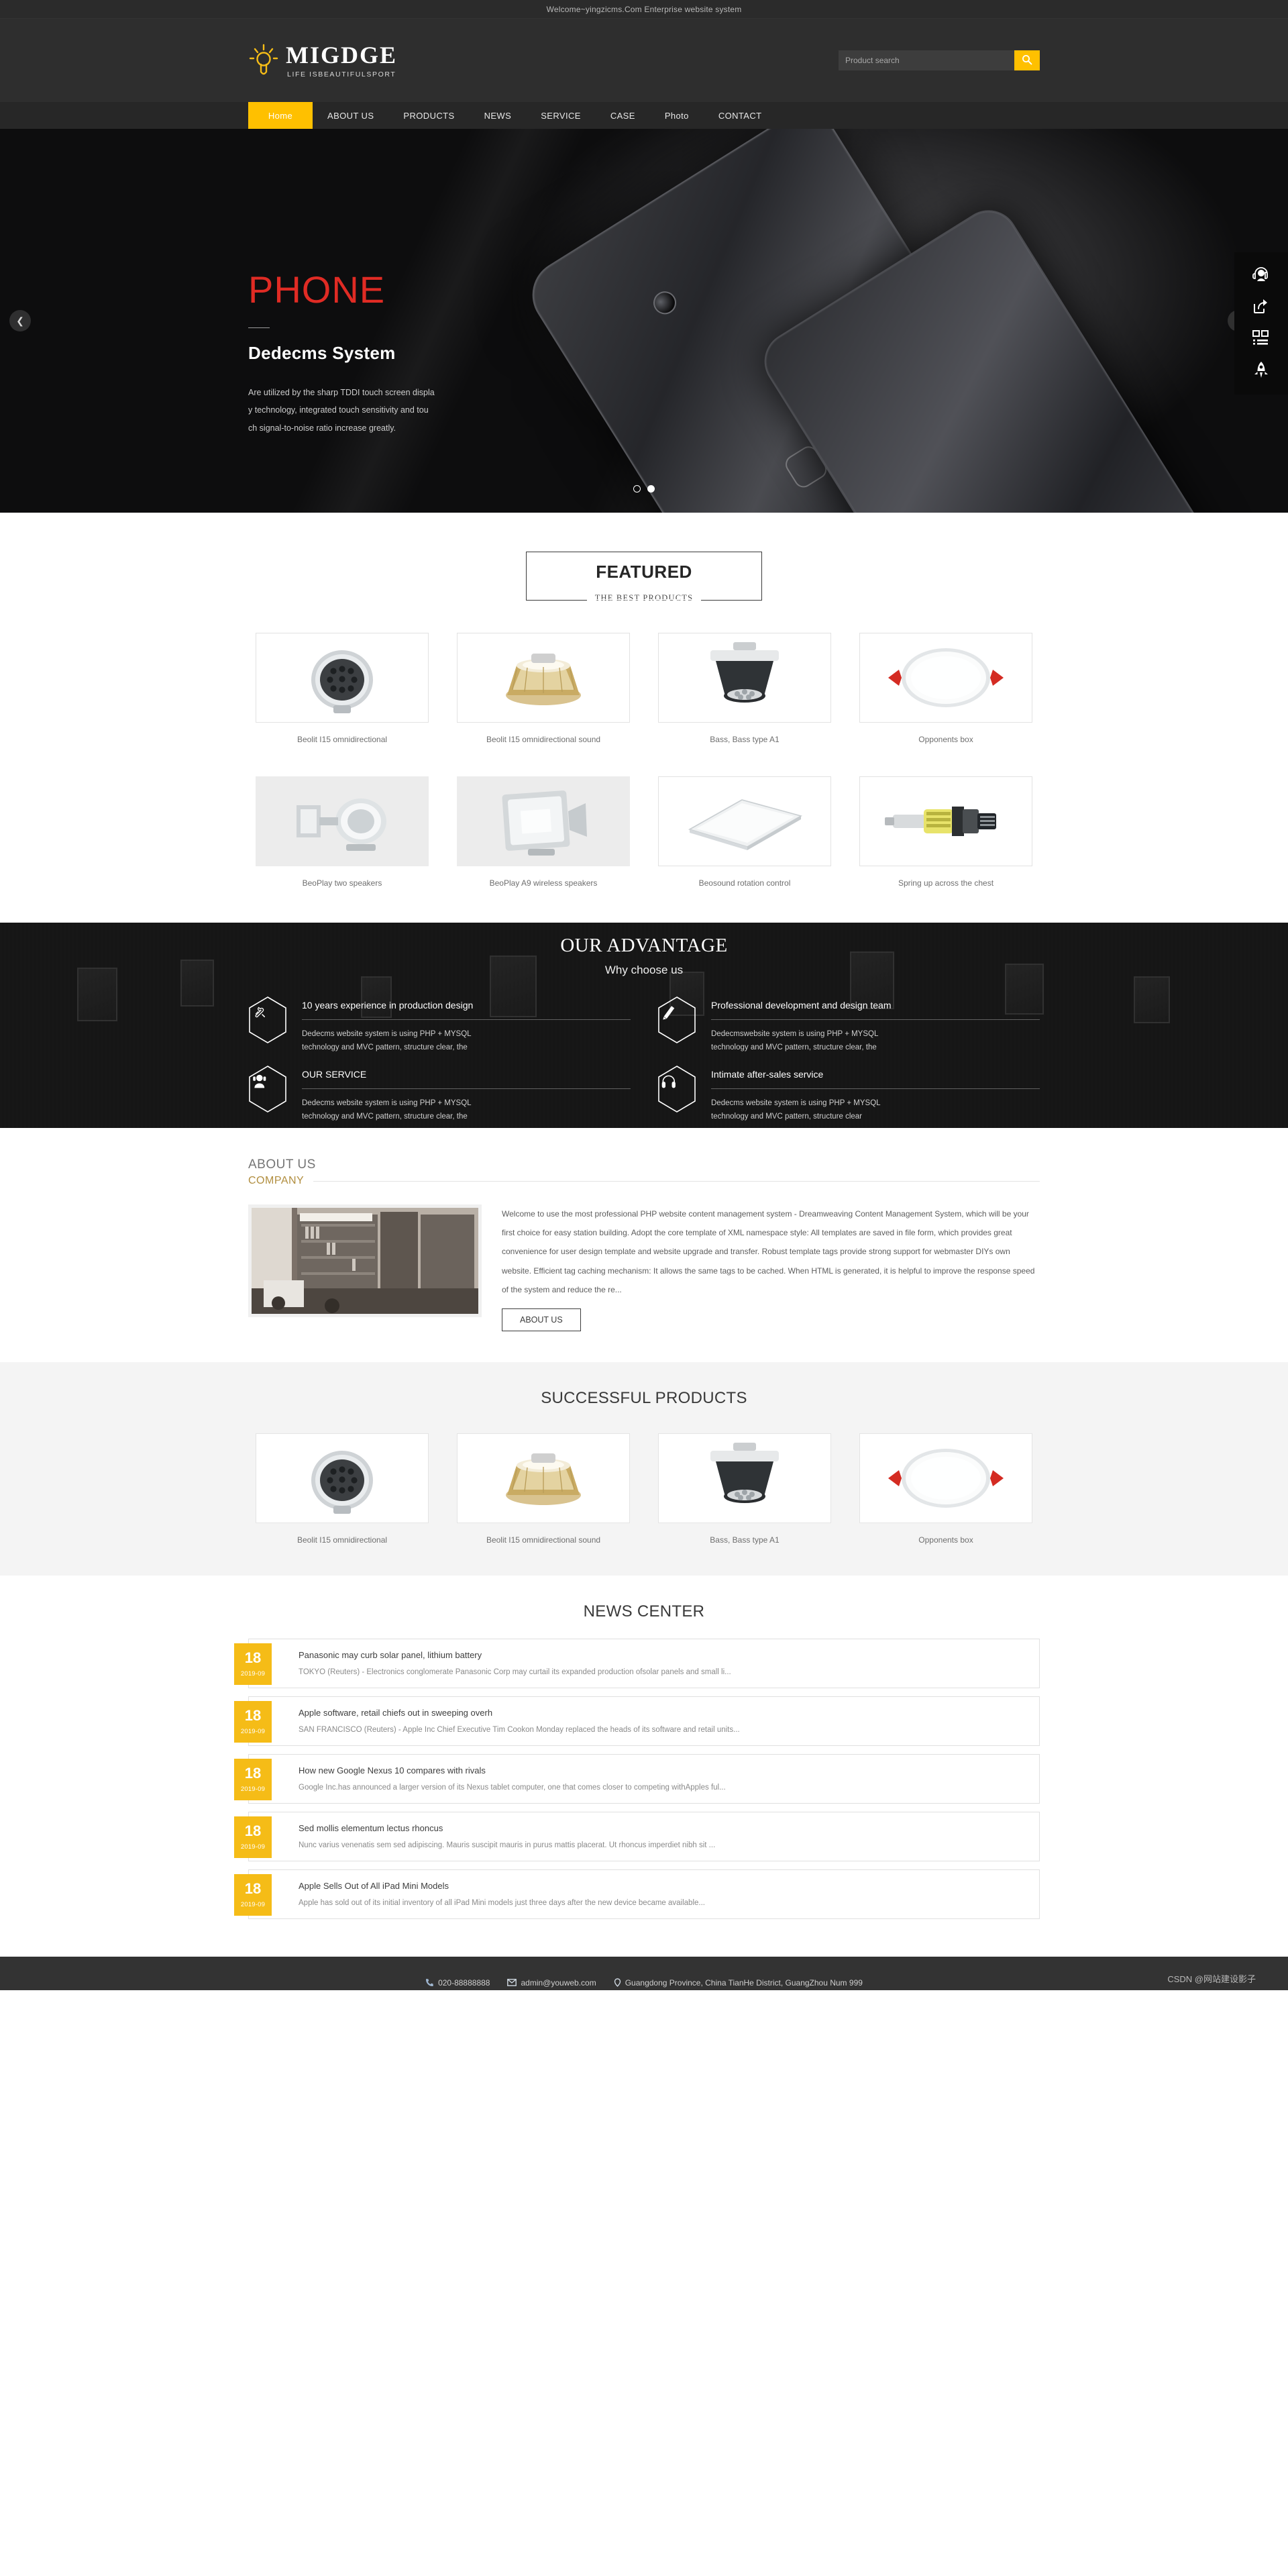 The width and height of the screenshot is (1288, 2576). What do you see at coordinates (644, 489) in the screenshot?
I see `carousel-dots` at bounding box center [644, 489].